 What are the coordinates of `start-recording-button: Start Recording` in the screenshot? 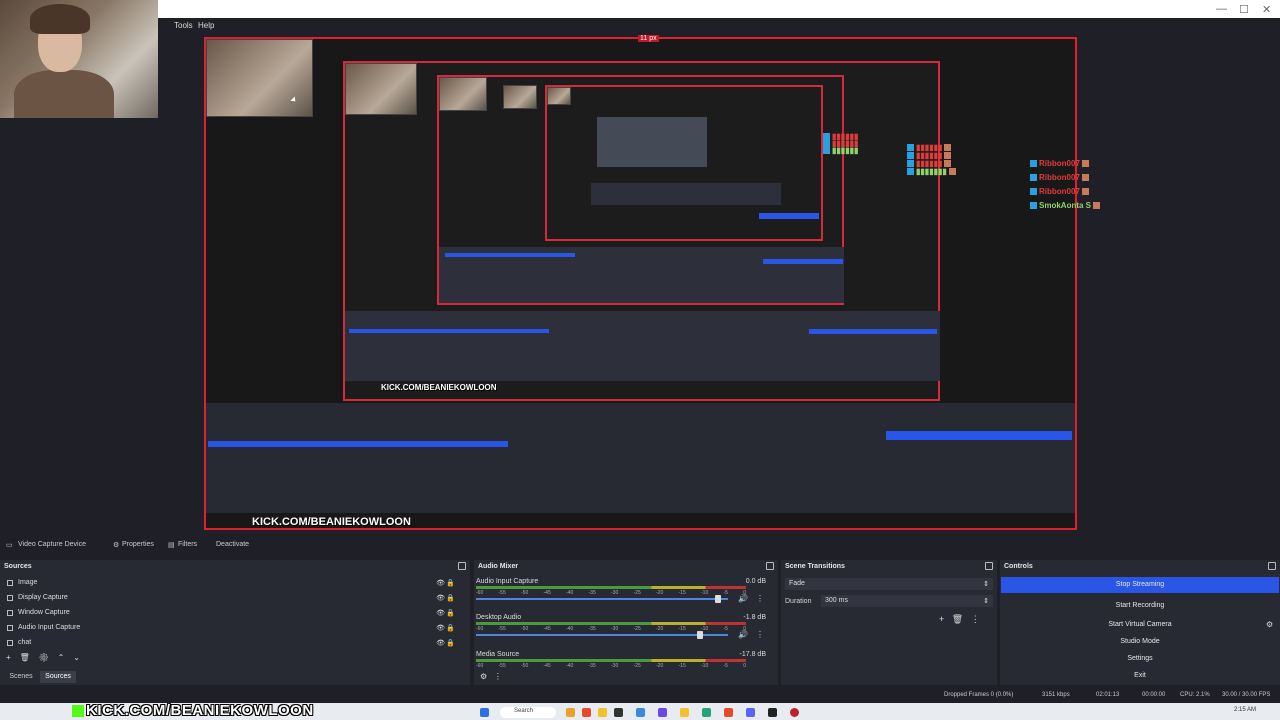 It's located at (1140, 606).